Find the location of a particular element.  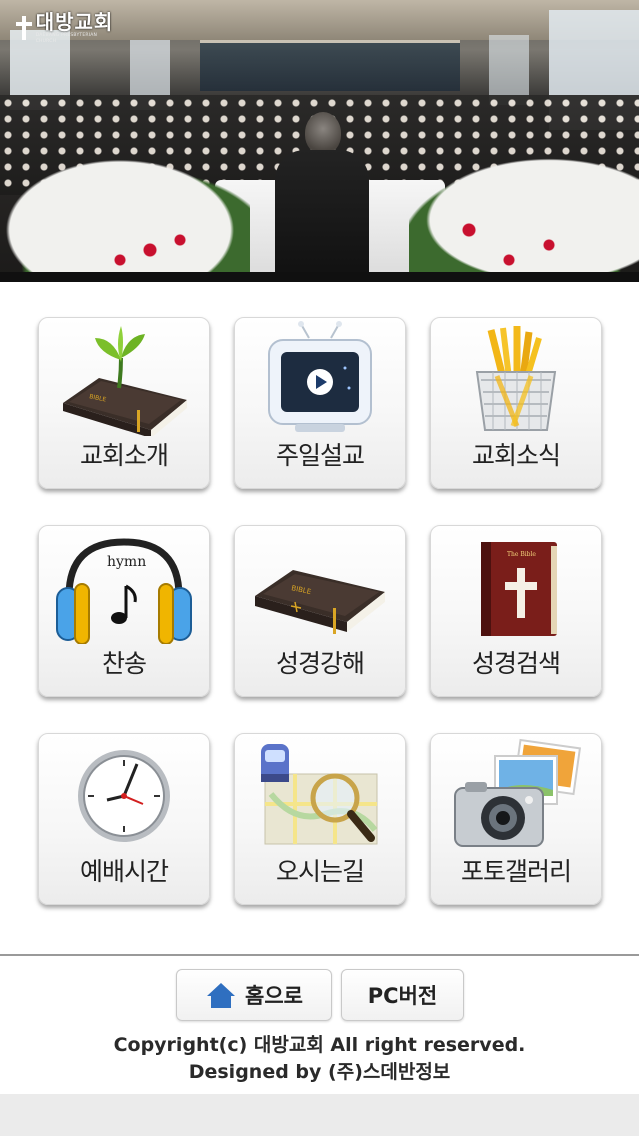

bottom-strip is located at coordinates (319, 1115).